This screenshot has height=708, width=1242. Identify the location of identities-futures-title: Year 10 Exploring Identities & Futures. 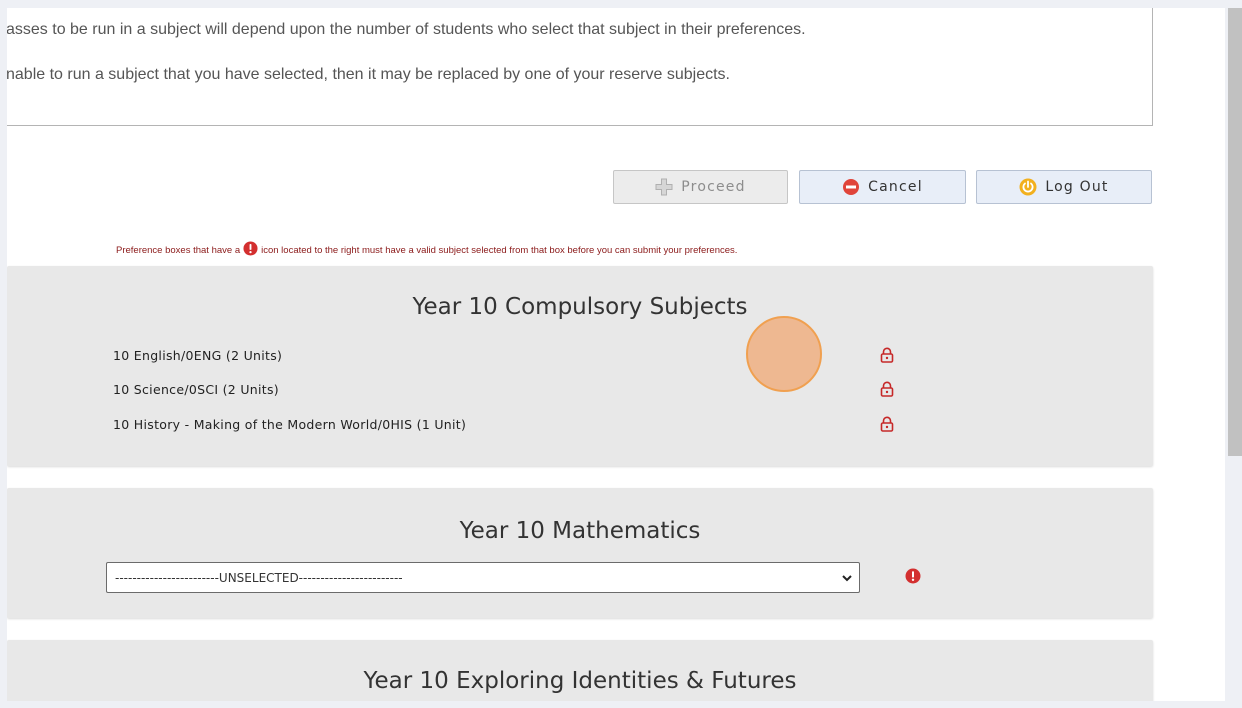
(580, 681).